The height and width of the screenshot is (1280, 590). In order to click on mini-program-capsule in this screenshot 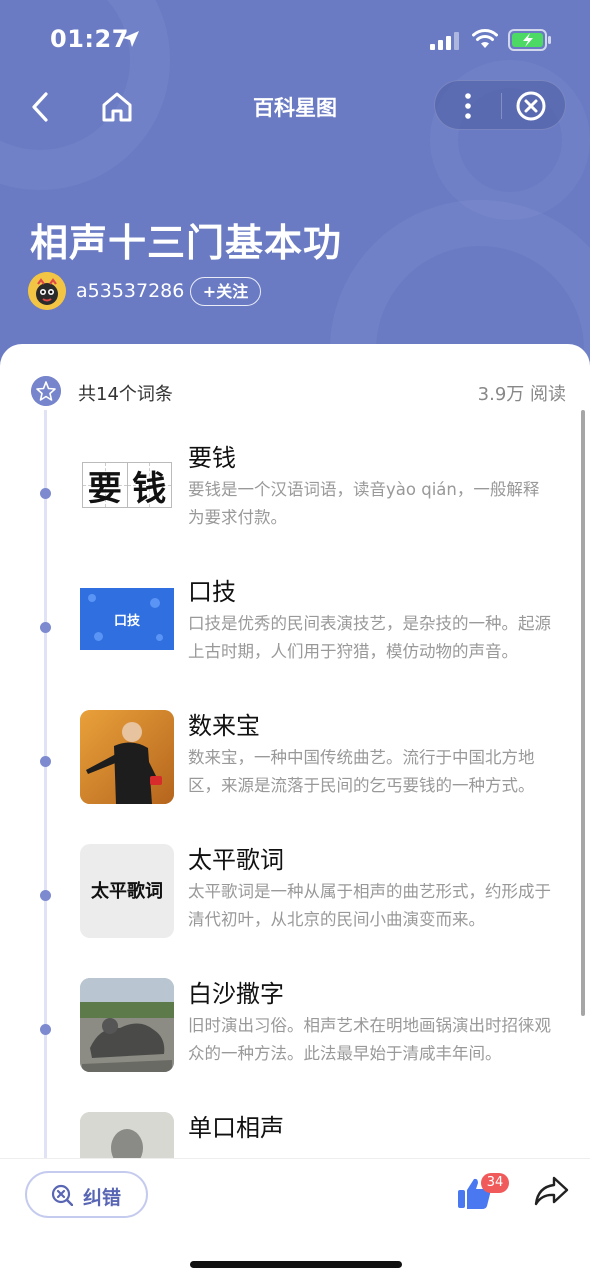, I will do `click(500, 105)`.